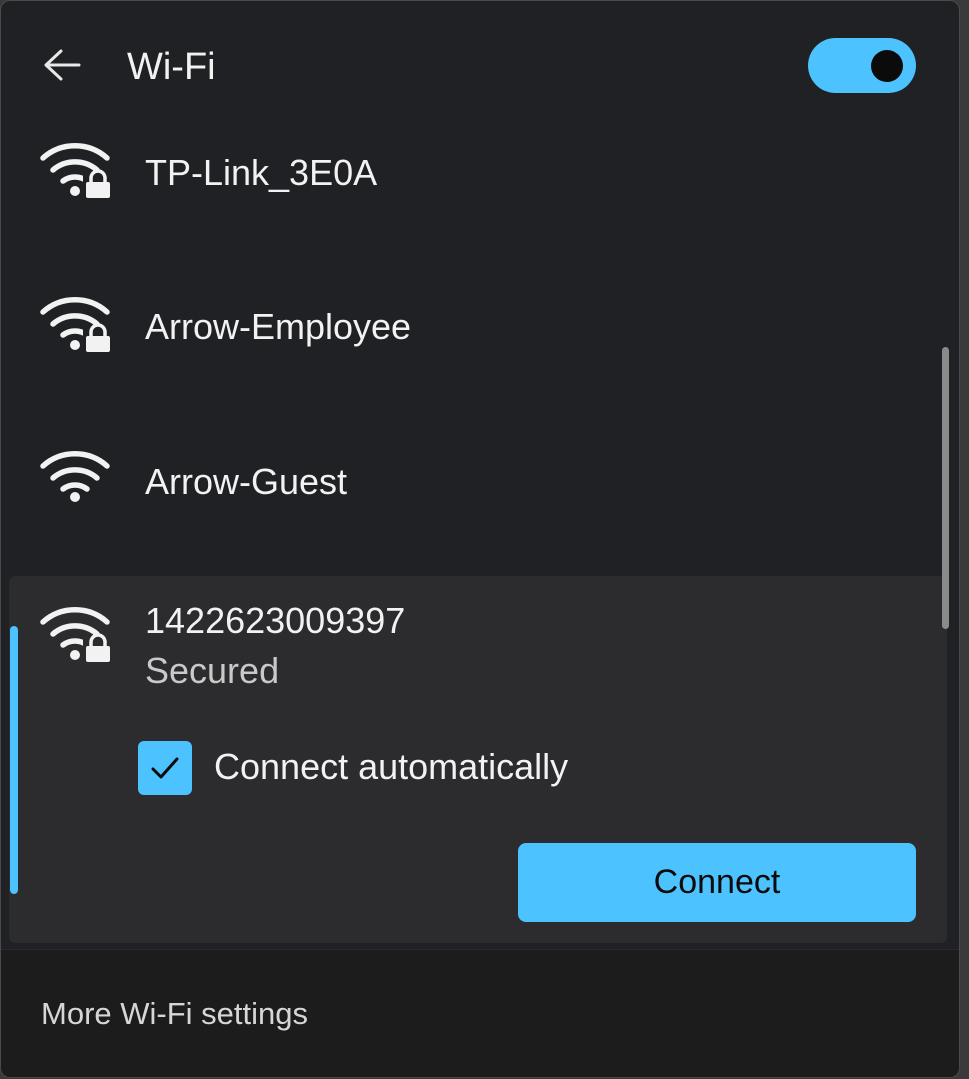 This screenshot has height=1079, width=969. Describe the element at coordinates (62, 65) in the screenshot. I see `arrow-left-icon` at that location.